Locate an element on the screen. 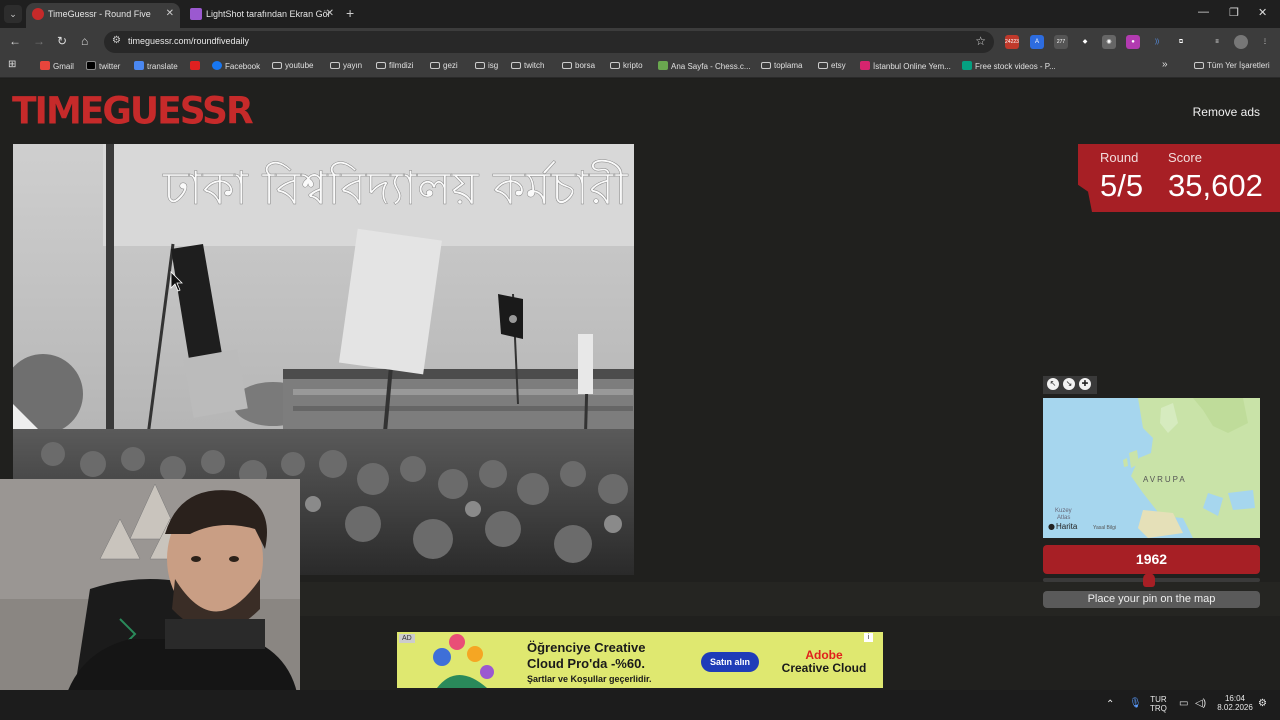 The image size is (1280, 720). translate-extension-icon: A is located at coordinates (1037, 42).